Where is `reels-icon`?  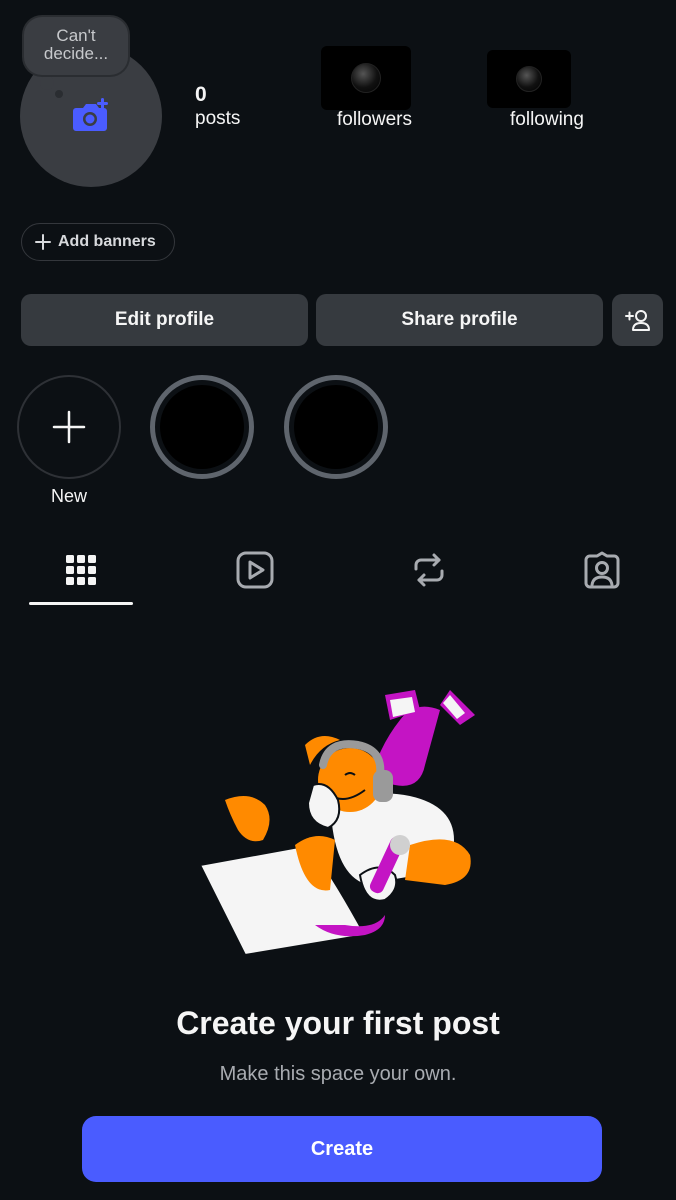 reels-icon is located at coordinates (255, 570).